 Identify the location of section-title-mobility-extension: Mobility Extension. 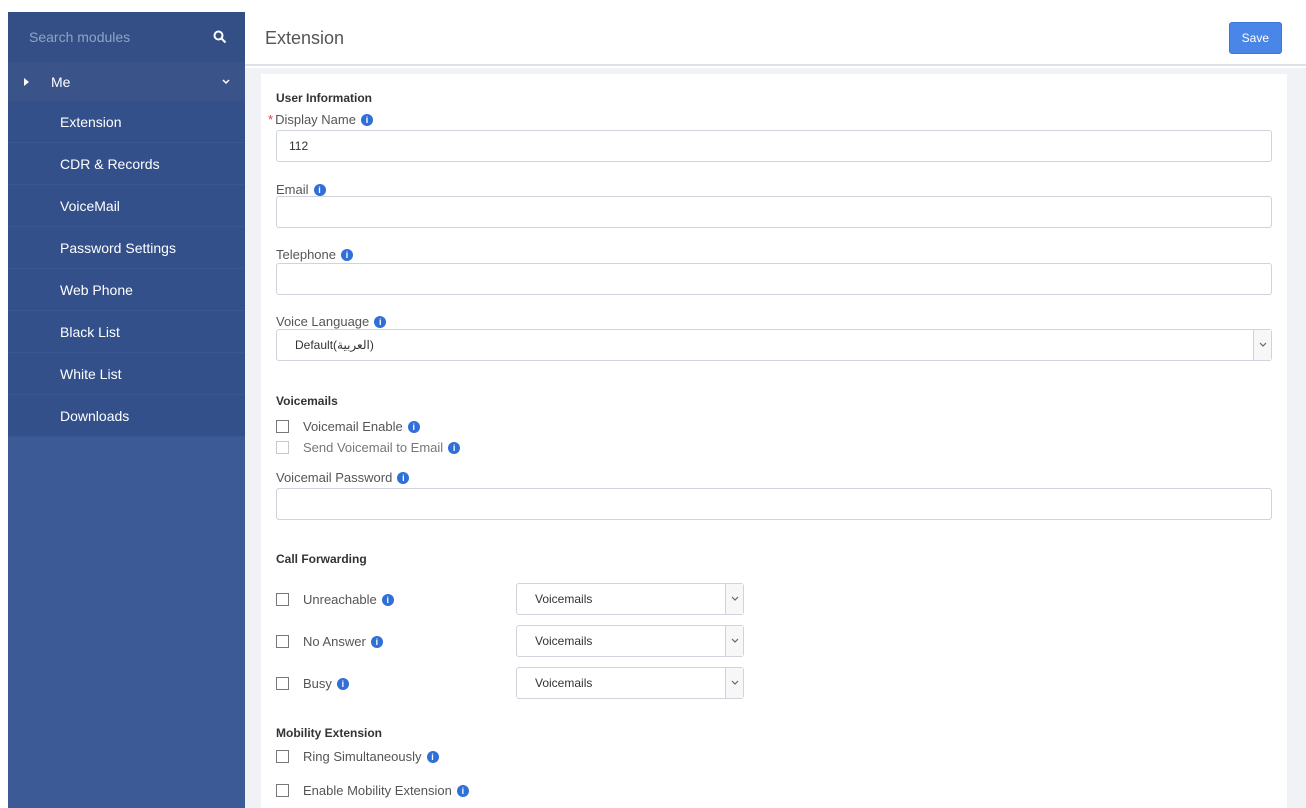
(329, 733).